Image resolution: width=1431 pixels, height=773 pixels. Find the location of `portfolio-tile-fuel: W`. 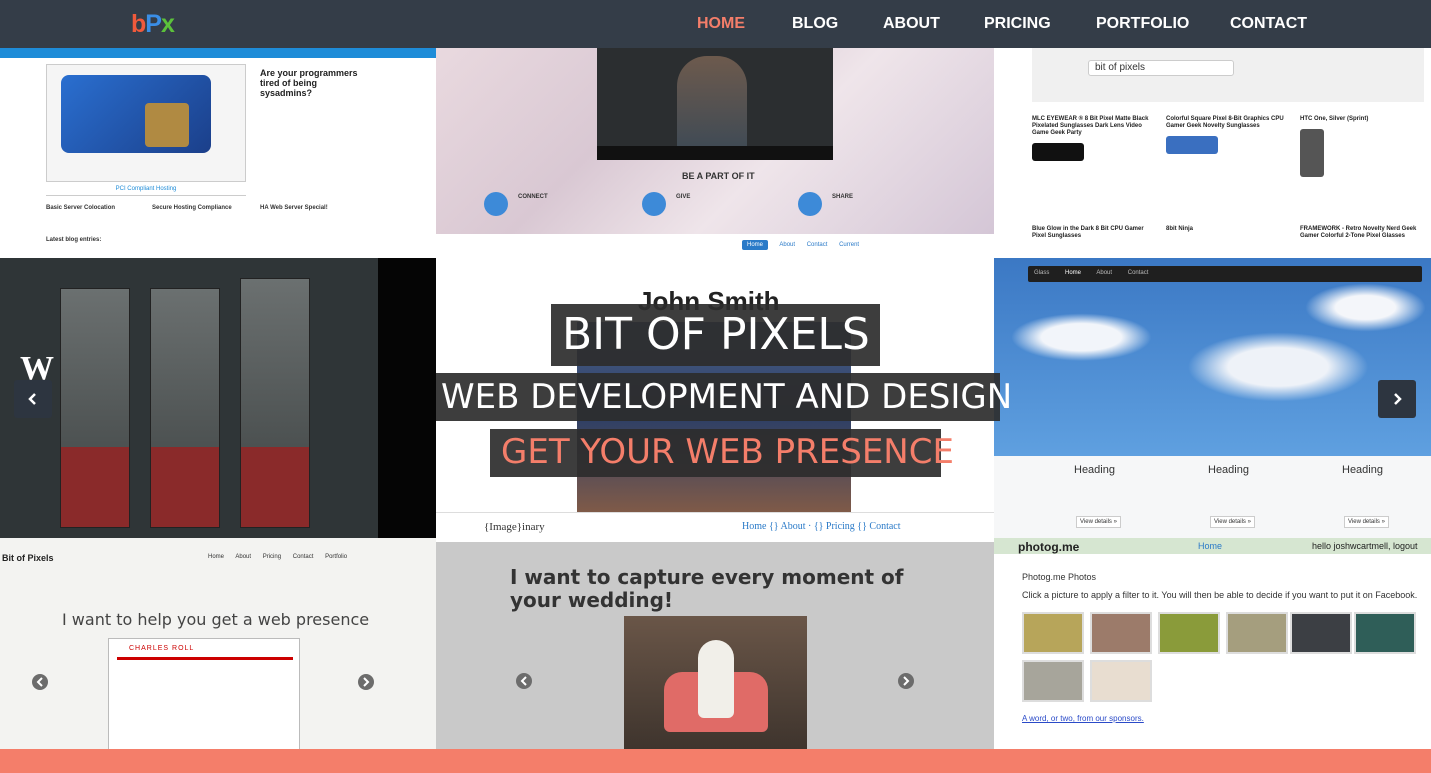

portfolio-tile-fuel: W is located at coordinates (218, 398).